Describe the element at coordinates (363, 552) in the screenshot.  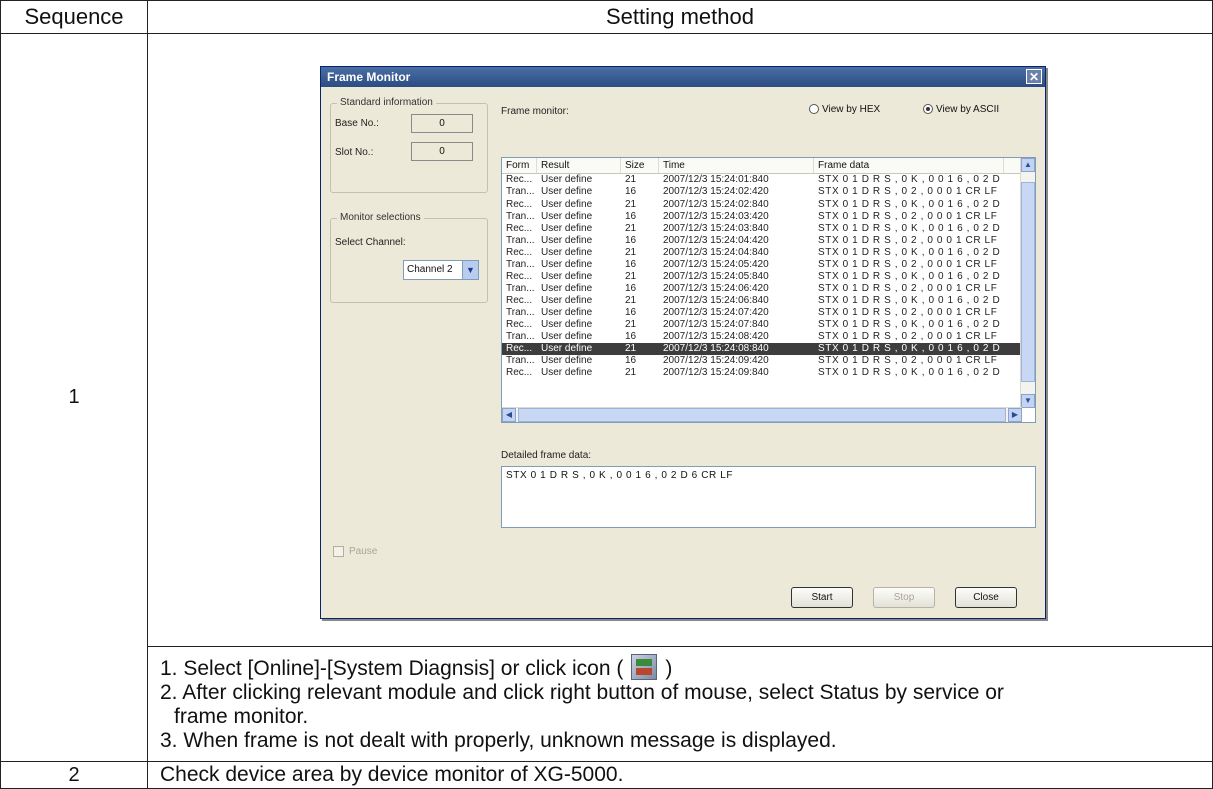
I see `pause-label: Pause` at that location.